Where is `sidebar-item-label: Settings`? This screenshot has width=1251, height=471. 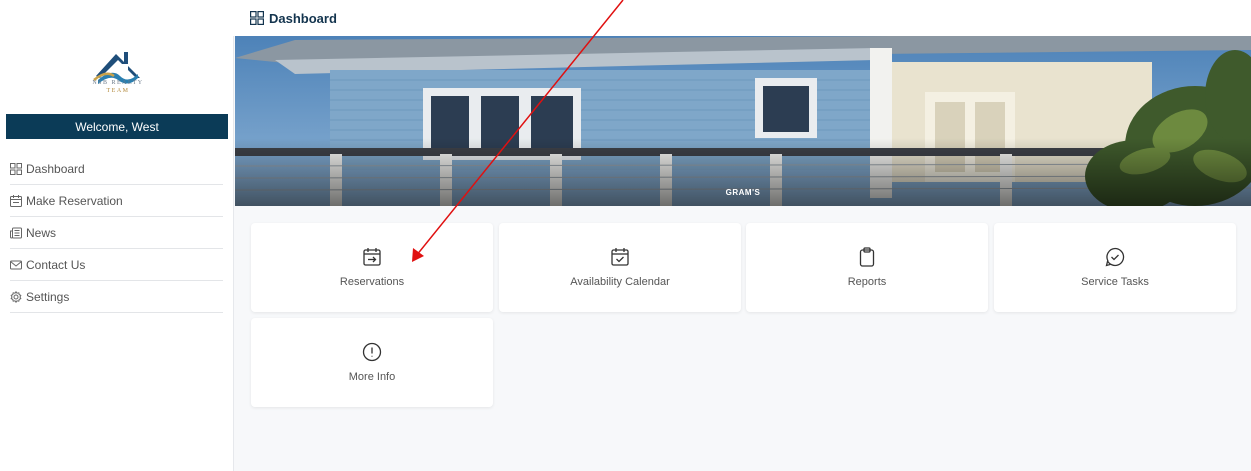
sidebar-item-label: Settings is located at coordinates (48, 296).